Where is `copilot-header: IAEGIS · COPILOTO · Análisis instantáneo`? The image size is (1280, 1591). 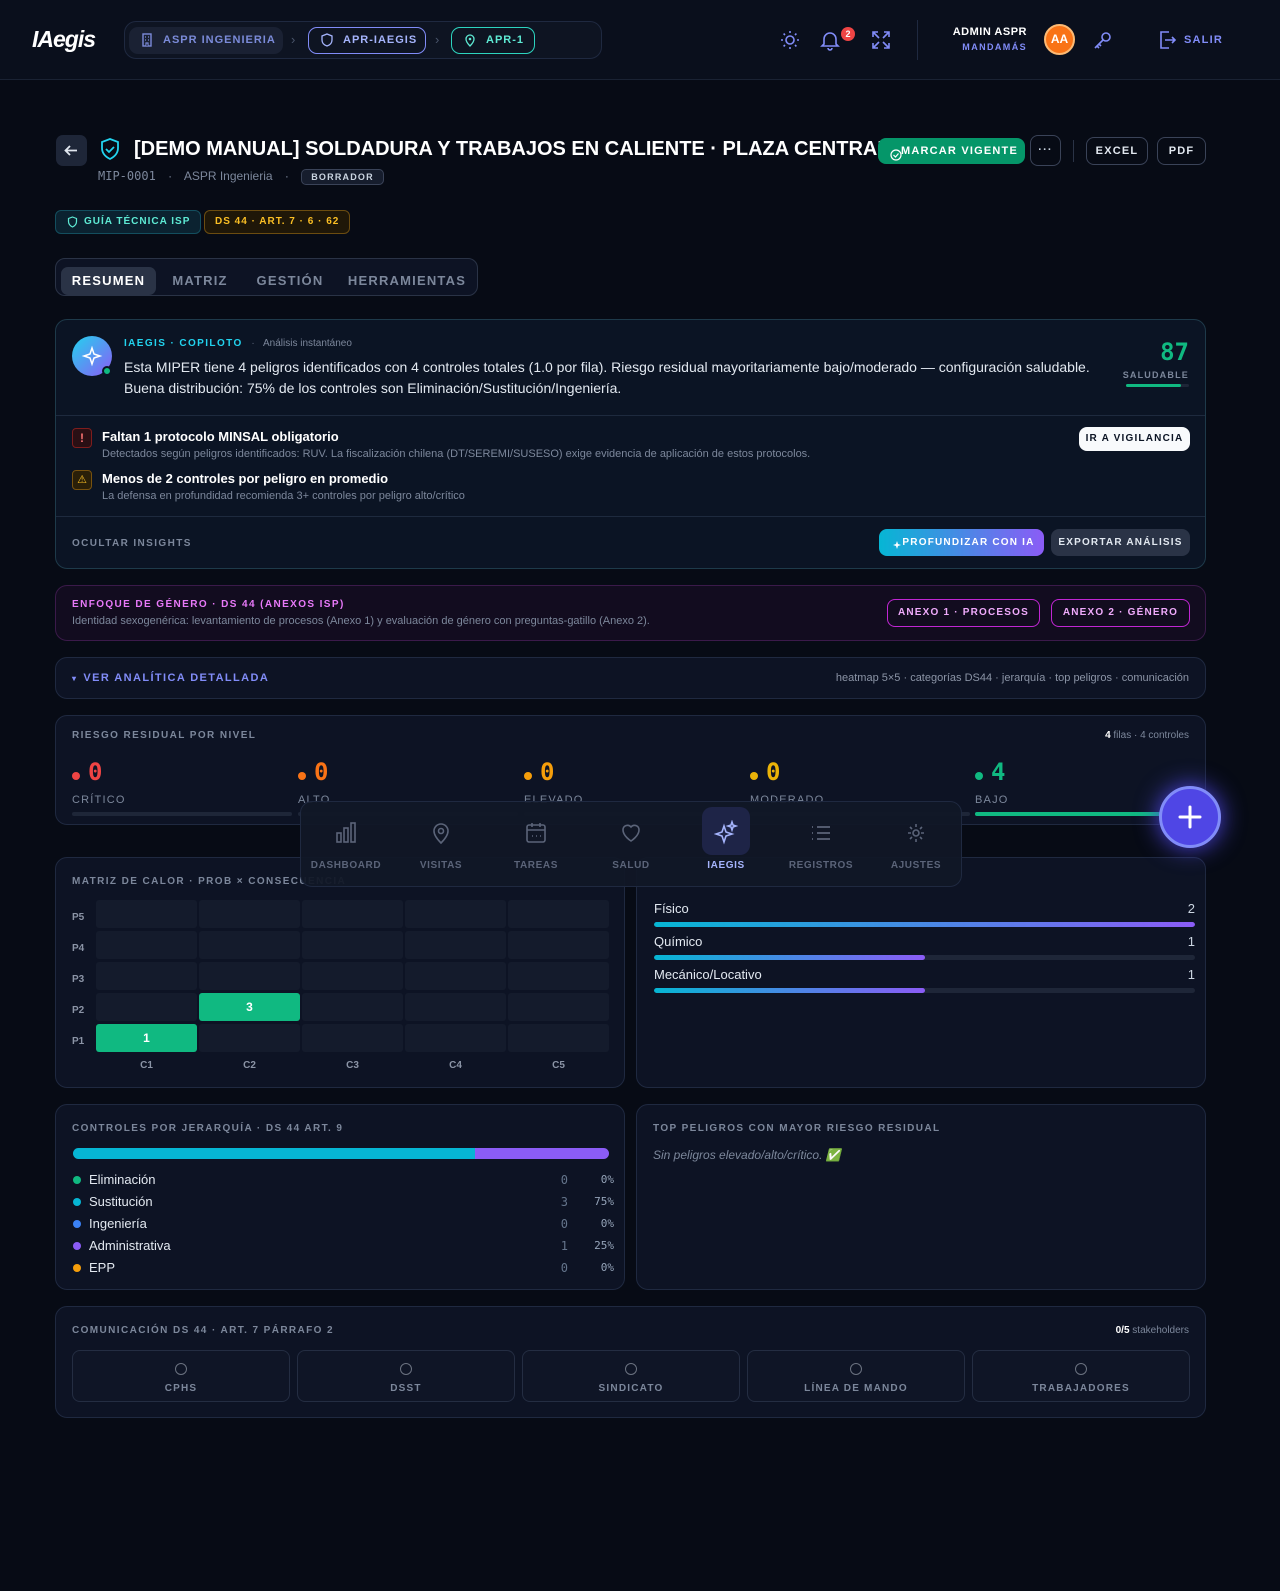
copilot-header: IAEGIS · COPILOTO · Análisis instantáneo is located at coordinates (238, 343).